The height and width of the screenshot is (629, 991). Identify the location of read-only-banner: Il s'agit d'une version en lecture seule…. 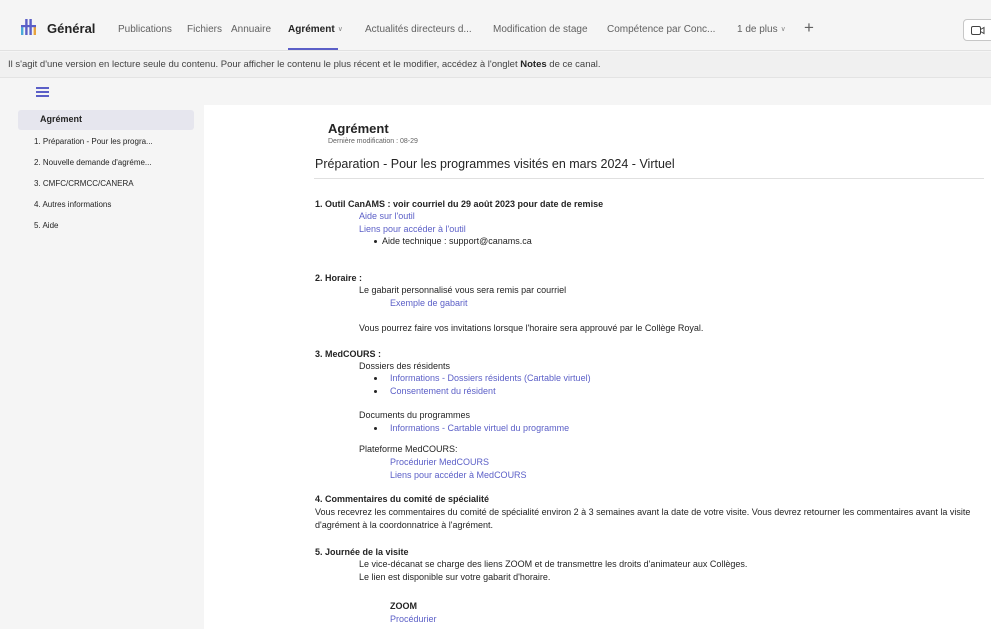
(495, 65).